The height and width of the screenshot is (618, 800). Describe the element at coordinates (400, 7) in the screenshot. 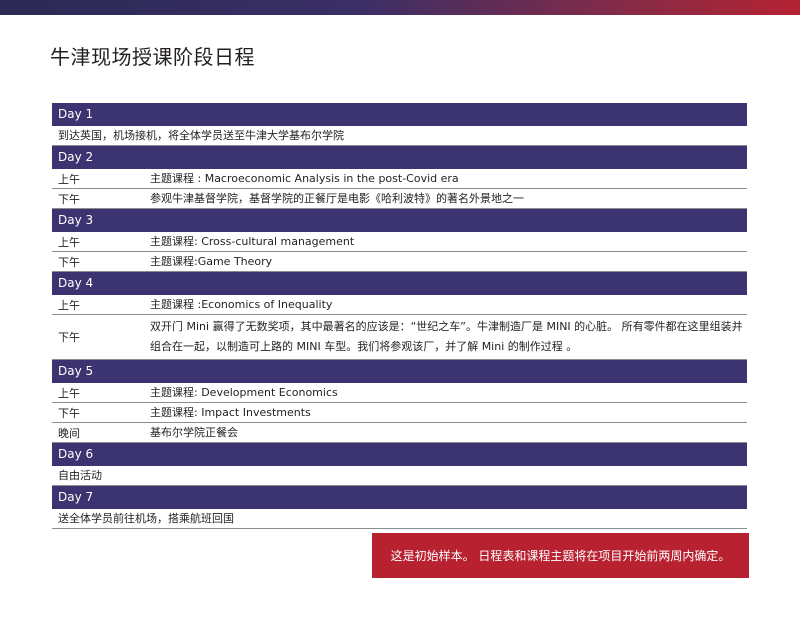

I see `top-color-band` at that location.